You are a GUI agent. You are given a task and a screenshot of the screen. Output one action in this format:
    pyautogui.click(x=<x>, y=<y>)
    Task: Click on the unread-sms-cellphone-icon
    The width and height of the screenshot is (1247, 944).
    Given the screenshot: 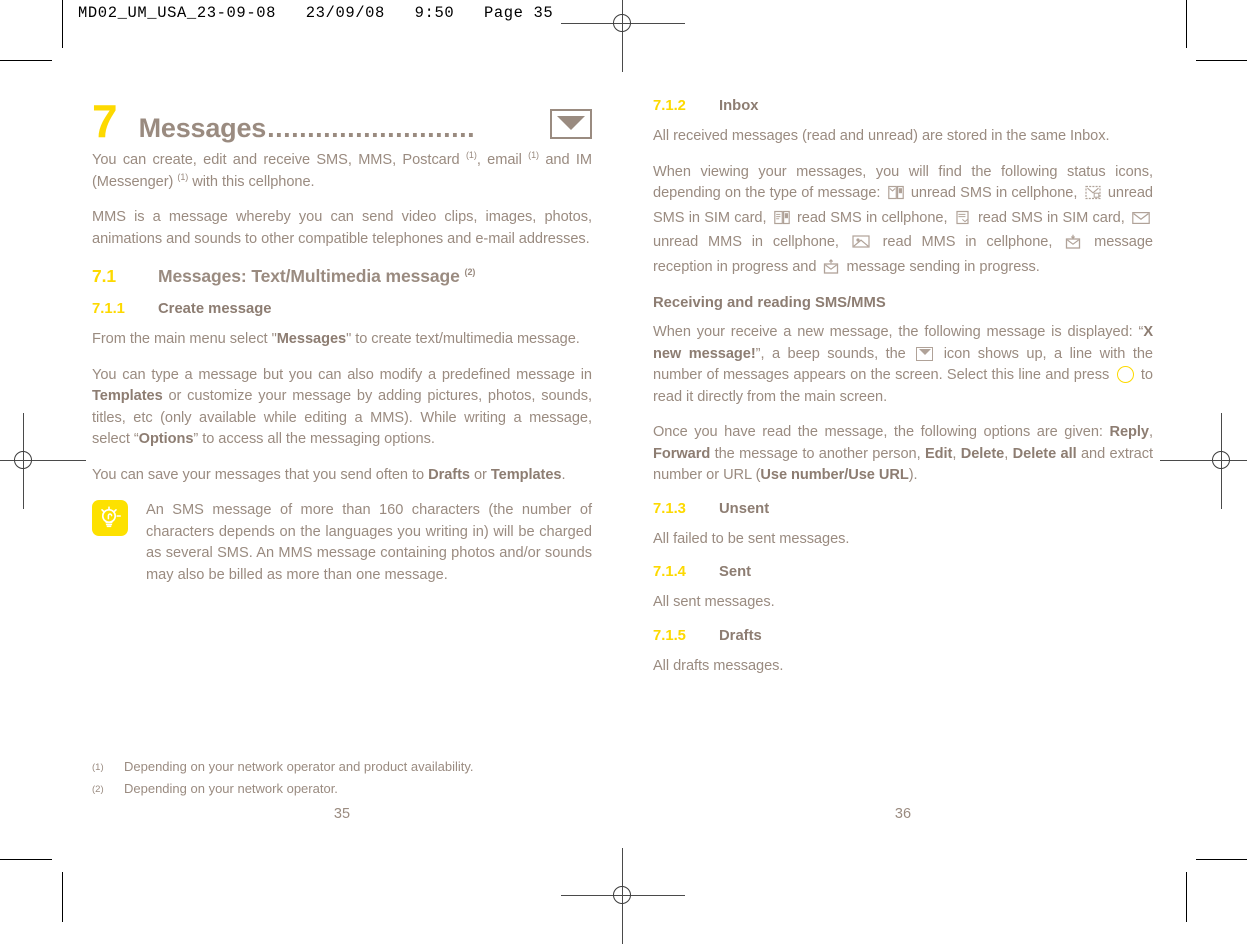 What is the action you would take?
    pyautogui.click(x=895, y=196)
    